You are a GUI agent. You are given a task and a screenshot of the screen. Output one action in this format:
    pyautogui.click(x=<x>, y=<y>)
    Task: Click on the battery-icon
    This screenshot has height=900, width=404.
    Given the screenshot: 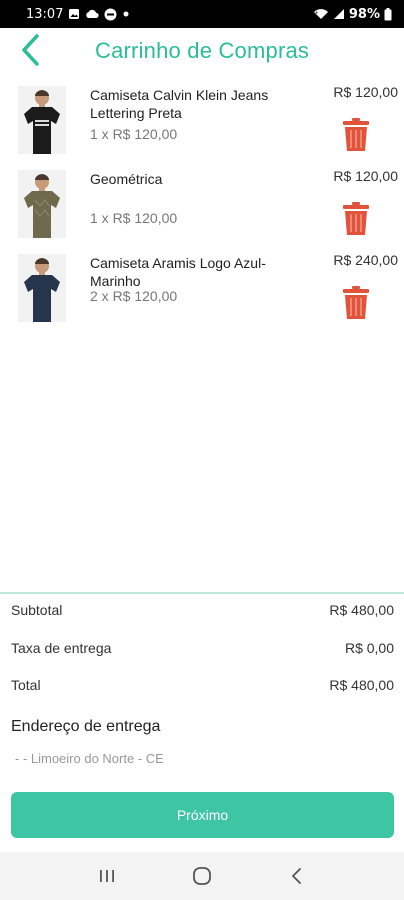 What is the action you would take?
    pyautogui.click(x=388, y=14)
    